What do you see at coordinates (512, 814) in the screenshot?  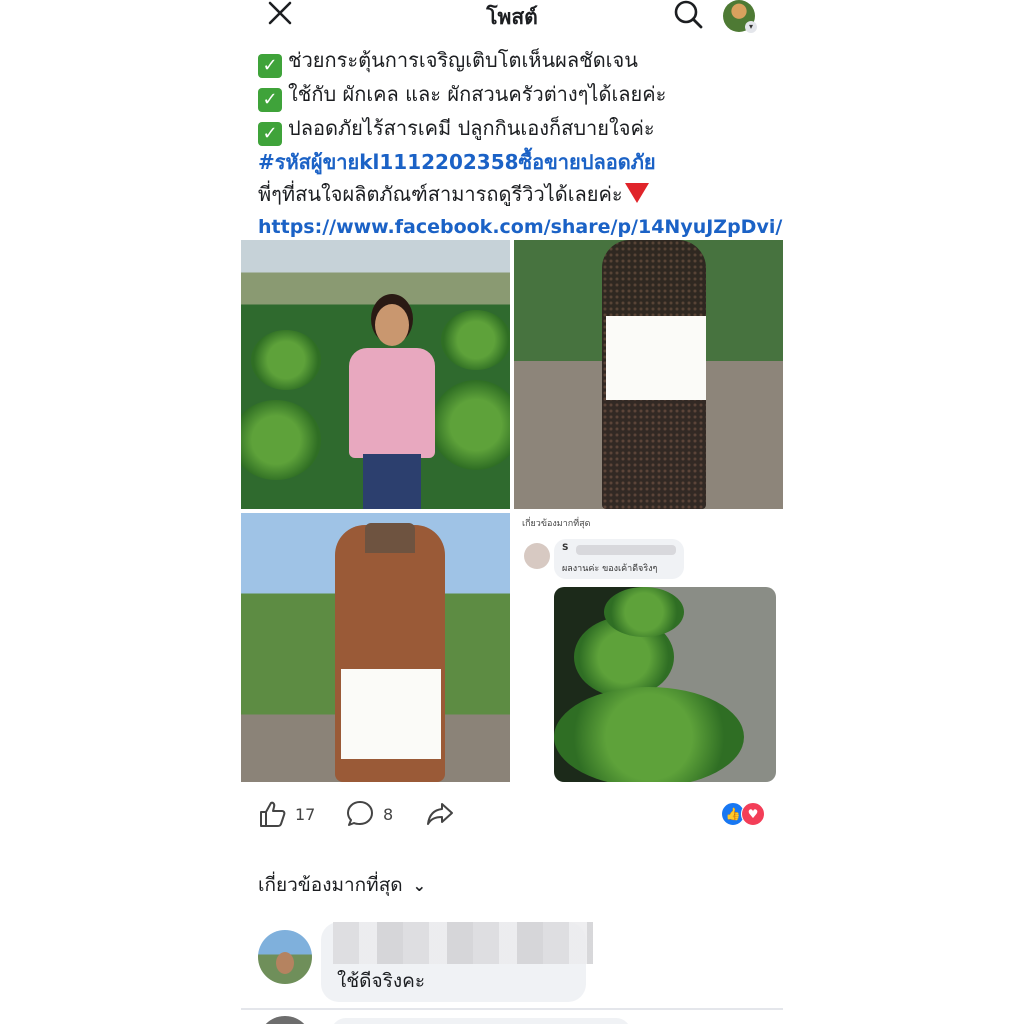 I see `action-bar: 17 8 👍 ♥` at bounding box center [512, 814].